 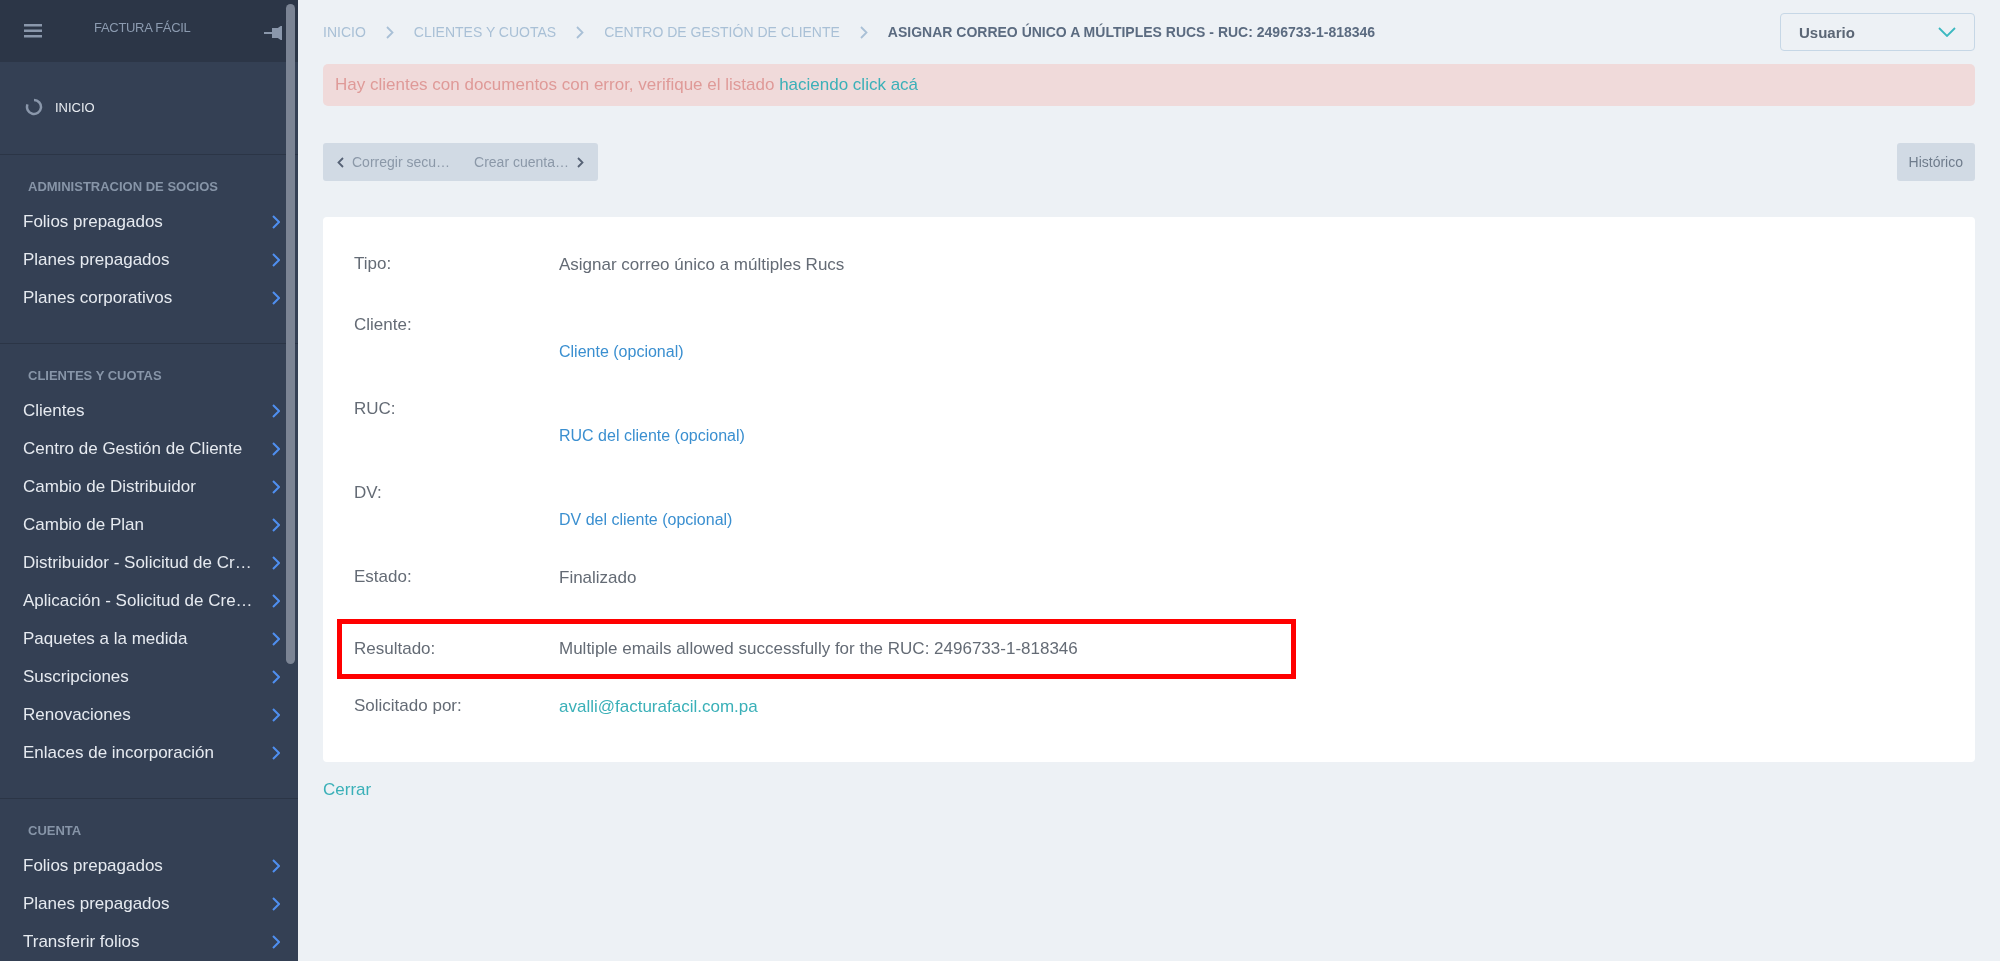 I want to click on nav-item: Cambio de Distribuidor, so click(x=149, y=487).